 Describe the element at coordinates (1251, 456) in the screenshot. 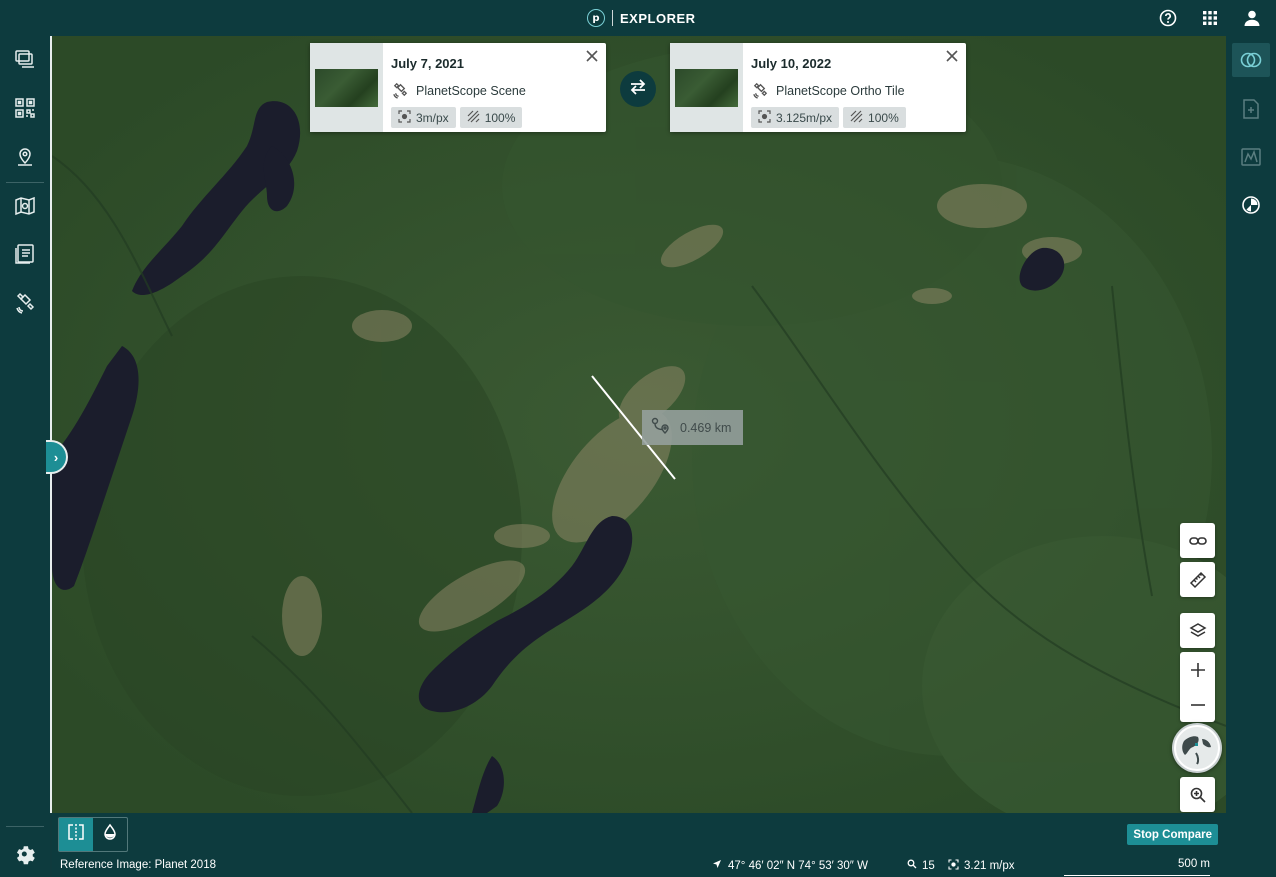

I see `right-sidebar` at that location.